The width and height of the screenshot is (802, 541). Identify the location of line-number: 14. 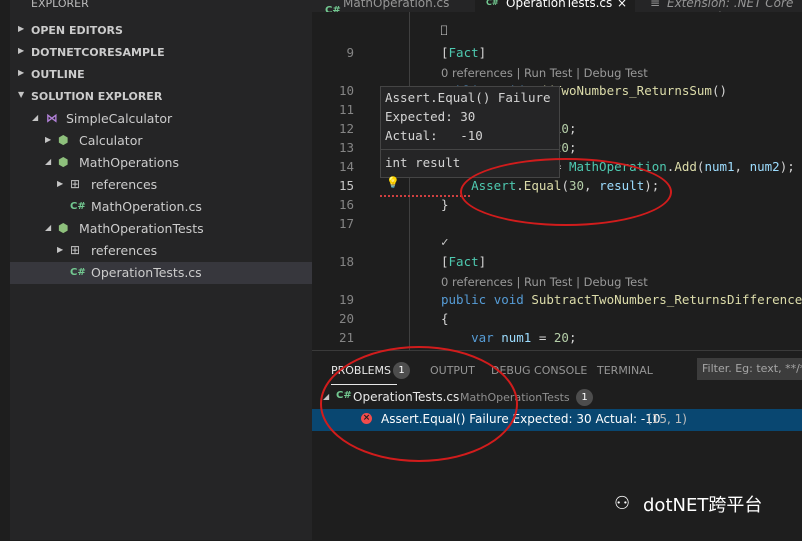
(346, 166).